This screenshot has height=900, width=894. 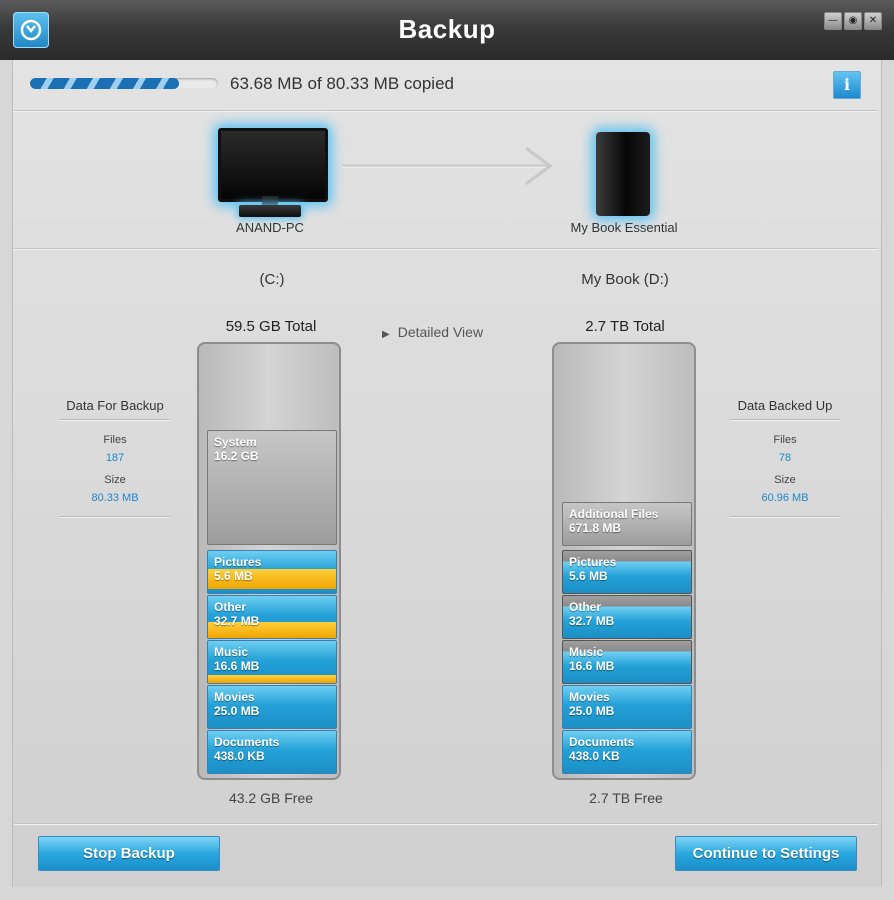 What do you see at coordinates (627, 617) in the screenshot?
I see `destination-segment-other: Other 32.7 MB` at bounding box center [627, 617].